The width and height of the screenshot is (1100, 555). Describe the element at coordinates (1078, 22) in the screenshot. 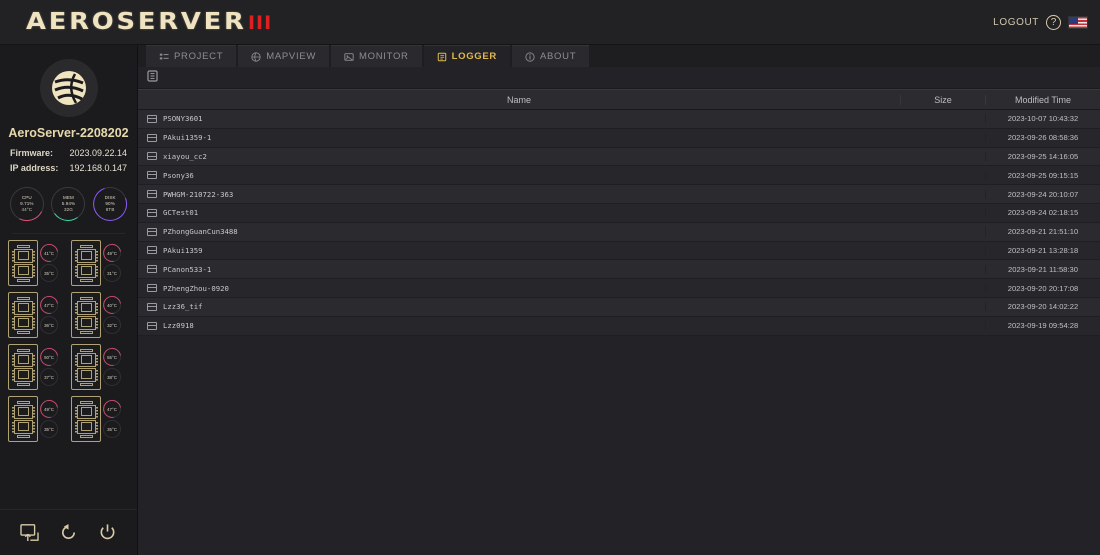

I see `us-flag-icon` at that location.